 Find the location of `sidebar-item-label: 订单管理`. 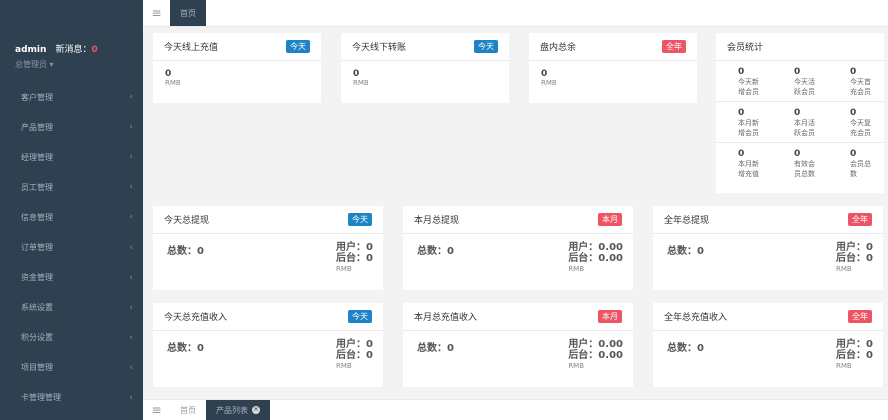

sidebar-item-label: 订单管理 is located at coordinates (37, 248).